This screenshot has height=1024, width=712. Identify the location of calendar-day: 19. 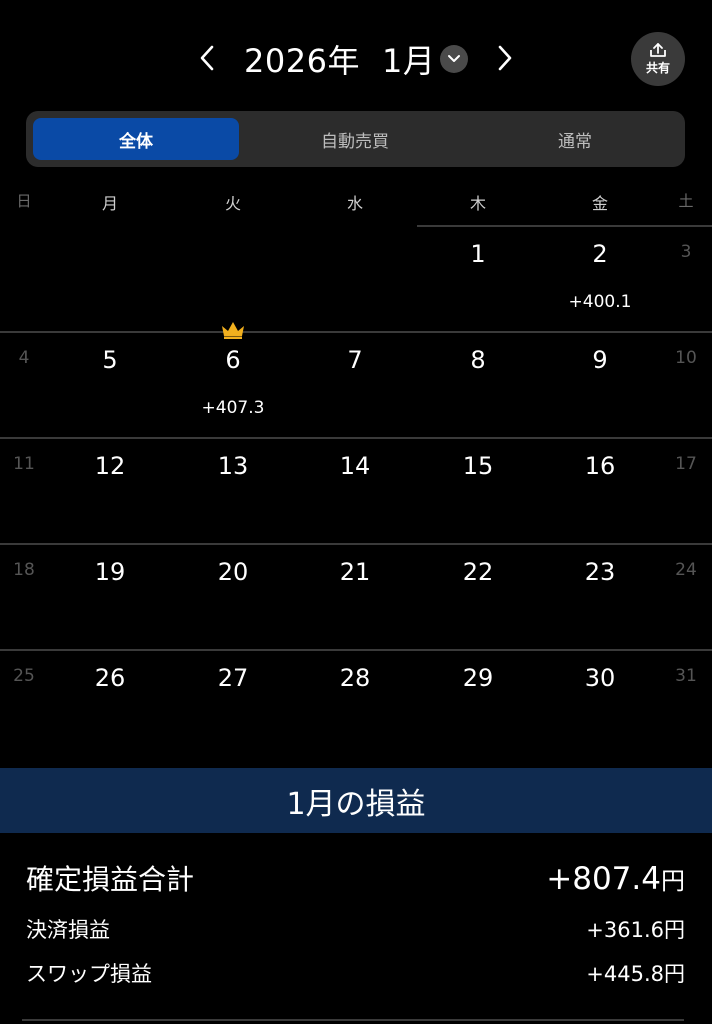
(110, 572).